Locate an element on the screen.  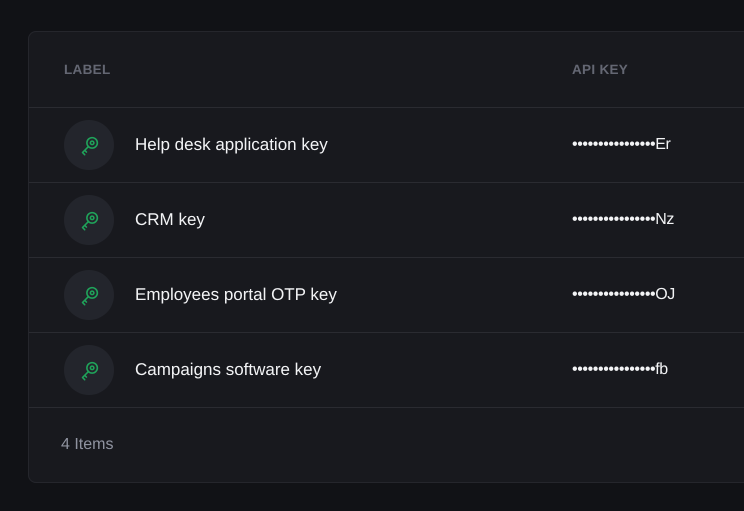
column-header: LABEL is located at coordinates (88, 69).